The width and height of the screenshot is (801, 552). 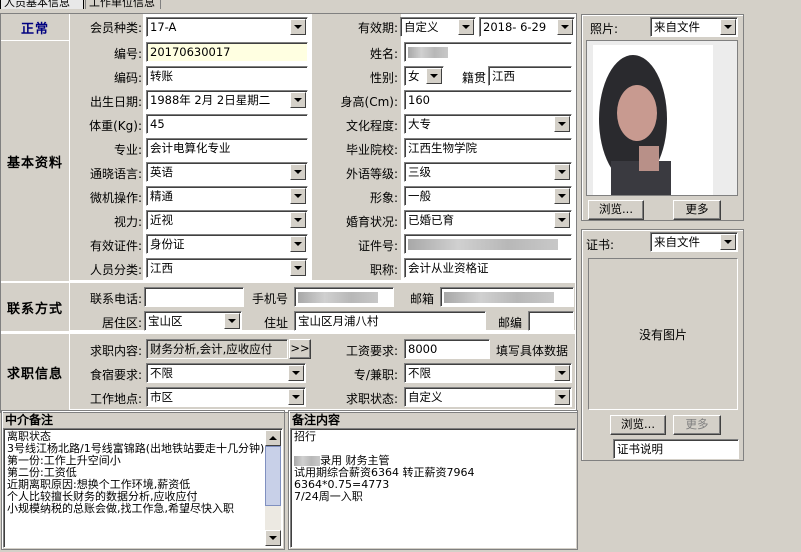 What do you see at coordinates (369, 102) in the screenshot?
I see `height-label: 身高(Cm):` at bounding box center [369, 102].